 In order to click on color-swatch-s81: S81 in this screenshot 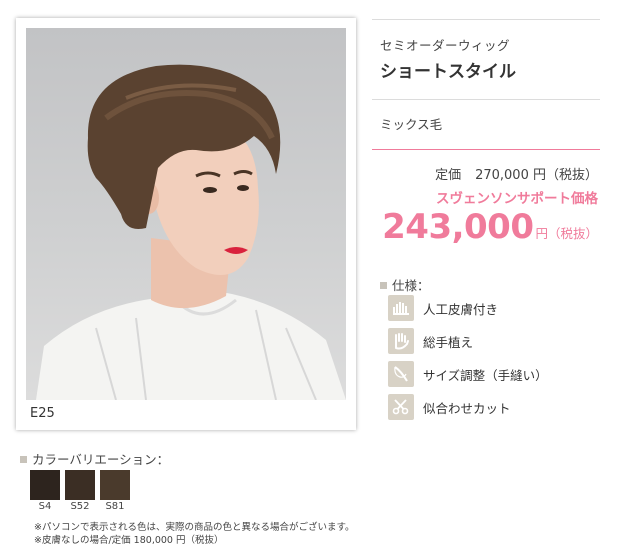, I will do `click(115, 491)`.